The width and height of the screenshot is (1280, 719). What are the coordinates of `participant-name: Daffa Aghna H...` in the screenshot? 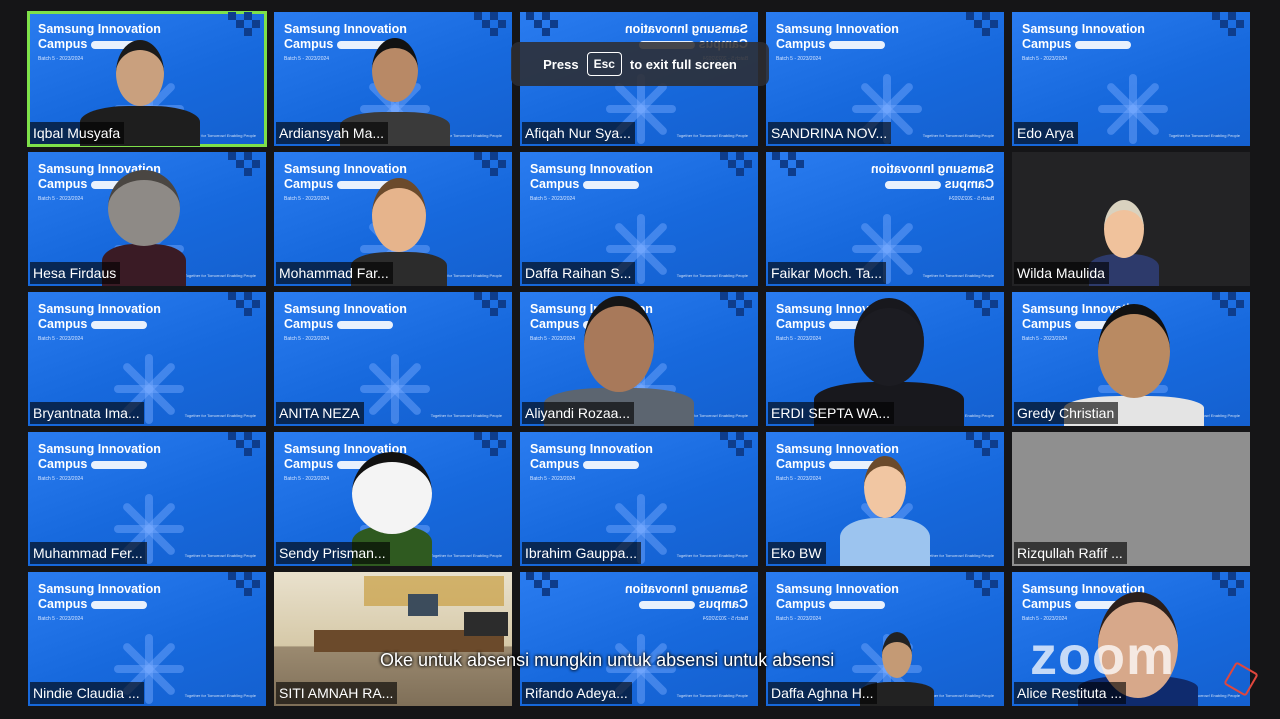 It's located at (823, 693).